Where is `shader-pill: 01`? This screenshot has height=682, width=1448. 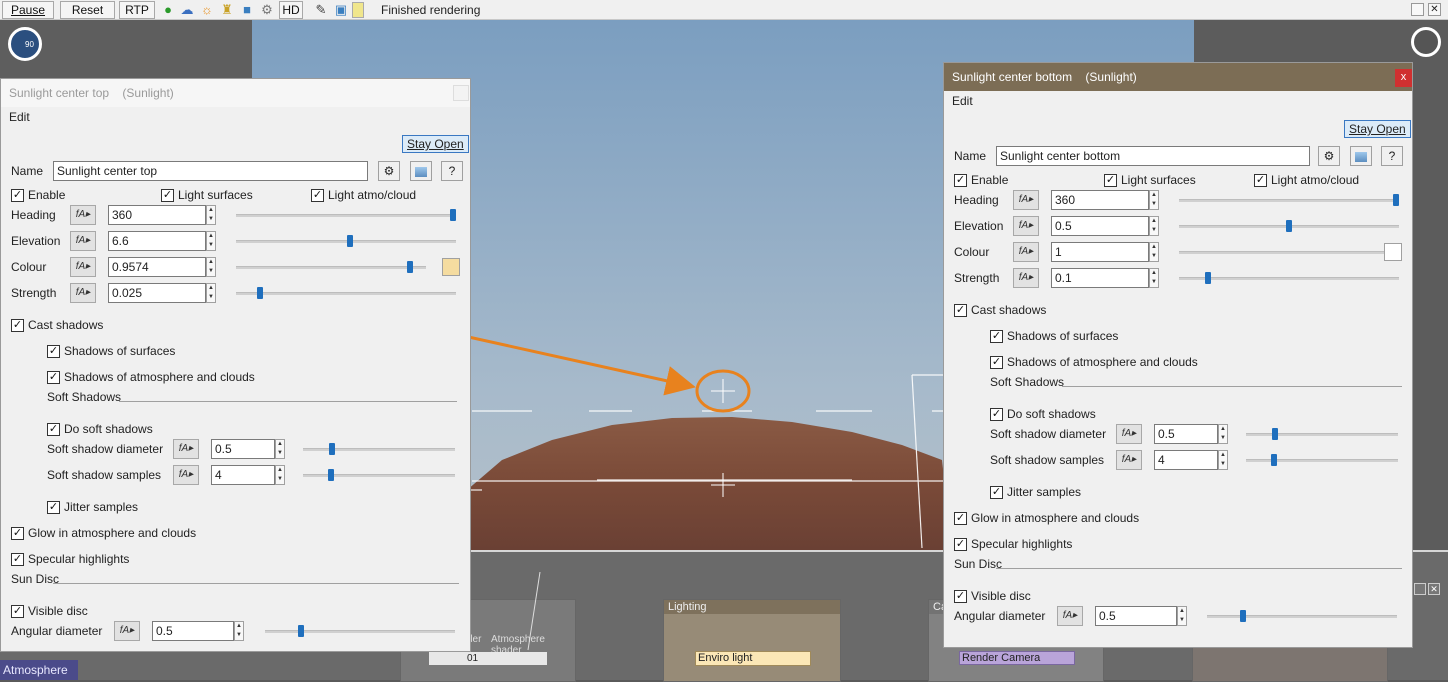
shader-pill: 01 is located at coordinates (488, 658).